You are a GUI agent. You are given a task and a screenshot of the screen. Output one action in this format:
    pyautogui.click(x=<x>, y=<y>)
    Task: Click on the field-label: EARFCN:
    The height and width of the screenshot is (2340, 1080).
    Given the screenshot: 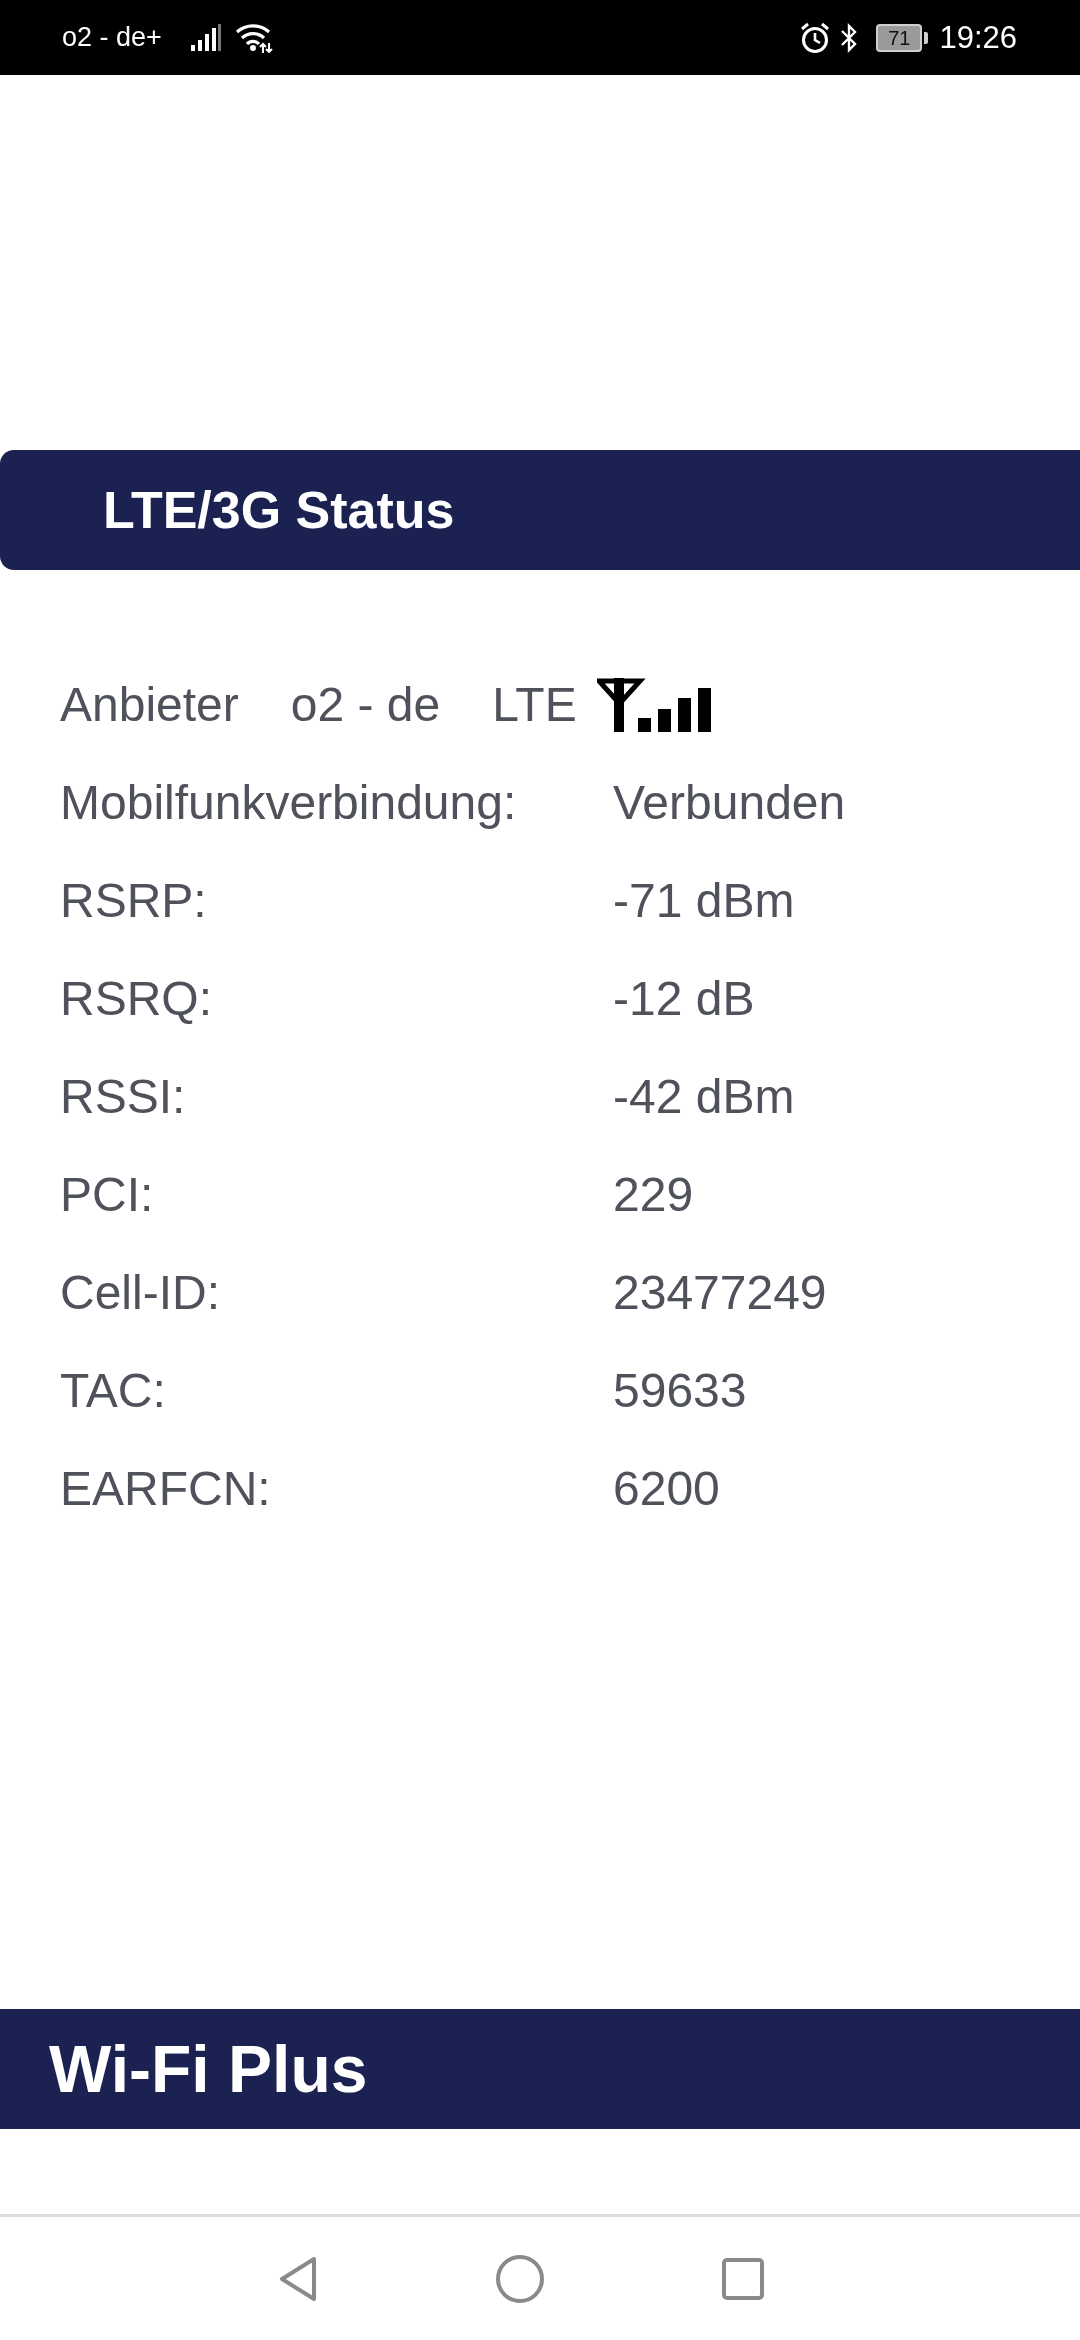 What is the action you would take?
    pyautogui.click(x=166, y=1489)
    